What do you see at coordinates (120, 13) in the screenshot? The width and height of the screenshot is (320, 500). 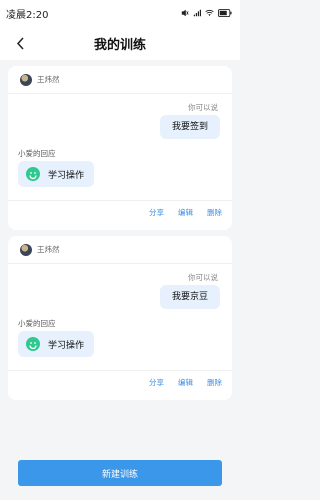 I see `status-bar: 凌晨2:20` at bounding box center [120, 13].